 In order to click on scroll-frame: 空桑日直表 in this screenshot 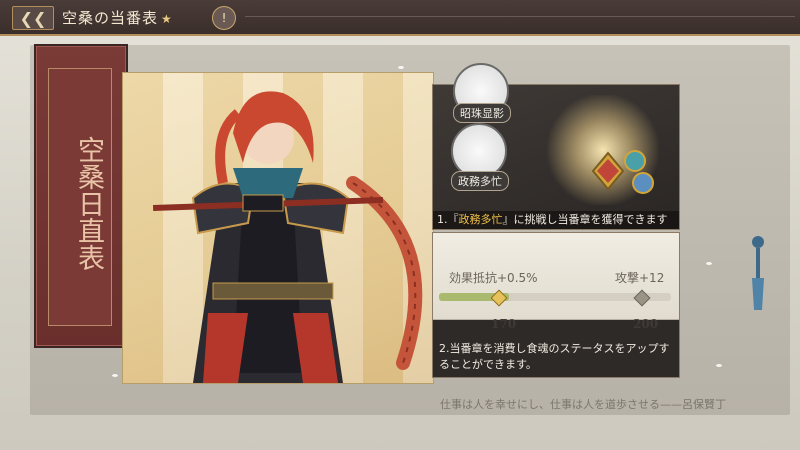, I will do `click(80, 197)`.